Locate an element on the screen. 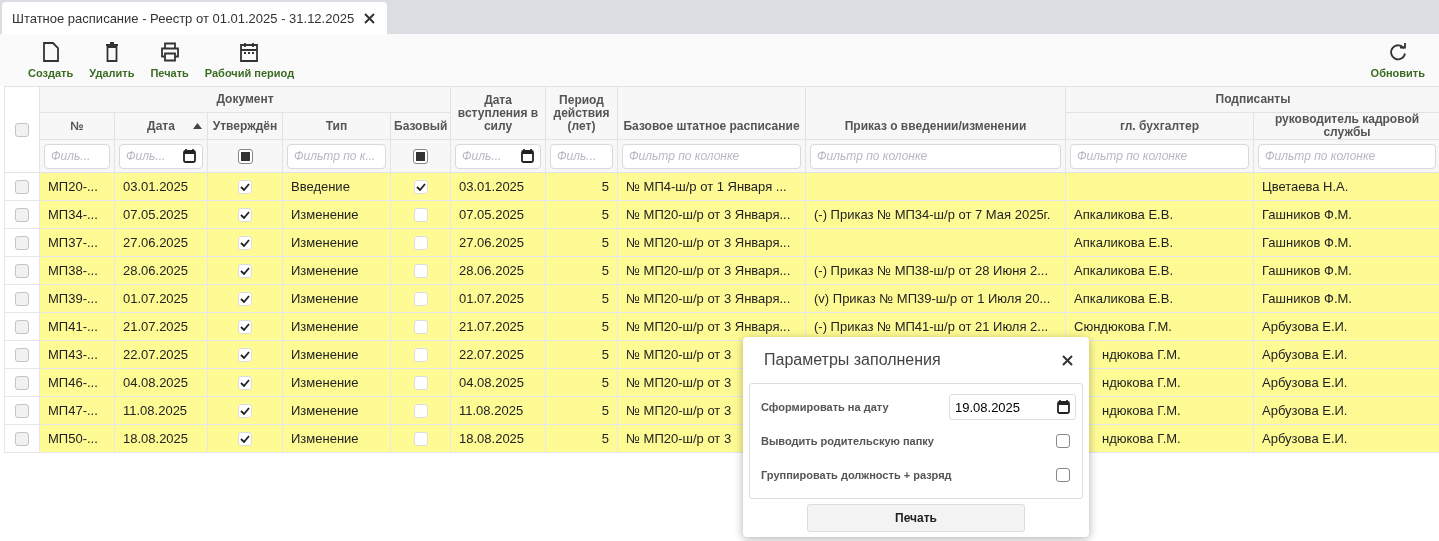  table-cell: 28.06.2025 is located at coordinates (156, 270).